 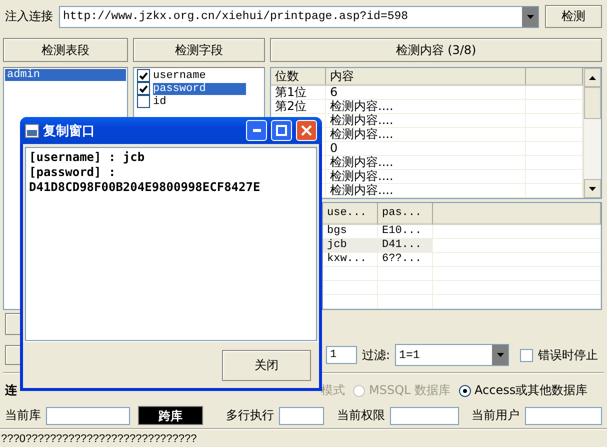 I want to click on text-line: [username] : jcb, so click(x=87, y=157).